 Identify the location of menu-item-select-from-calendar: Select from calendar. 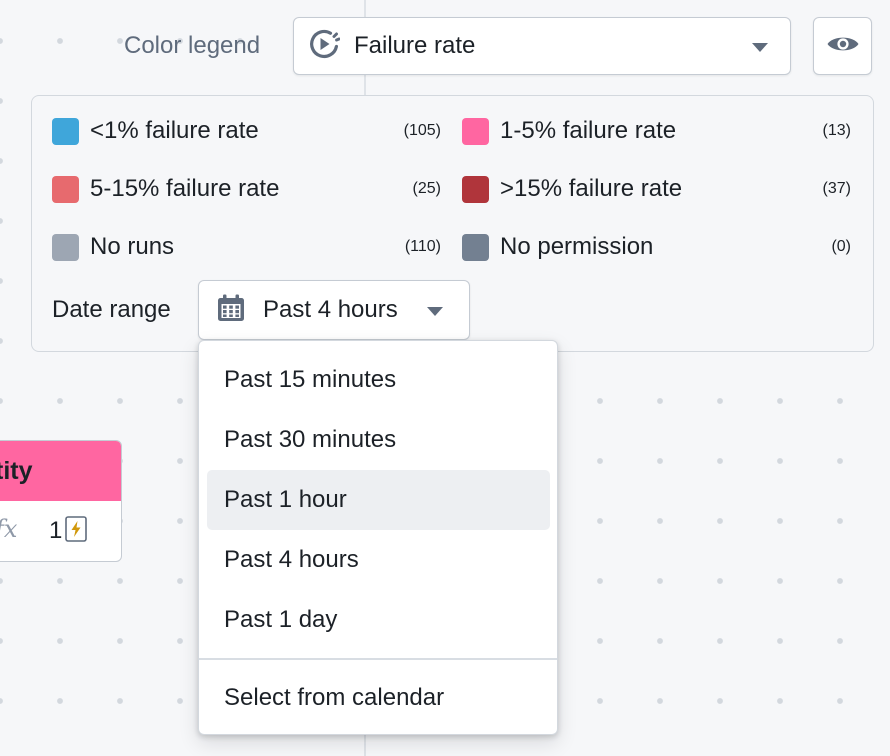
(378, 698).